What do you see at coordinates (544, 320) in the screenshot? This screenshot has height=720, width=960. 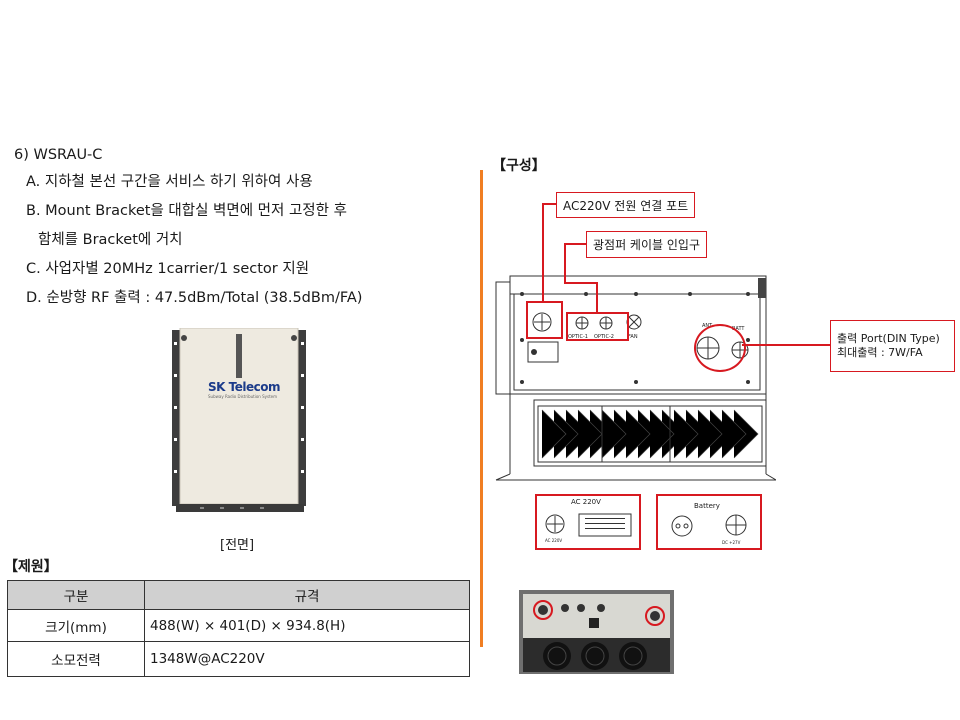 I see `ac-port-highlight` at bounding box center [544, 320].